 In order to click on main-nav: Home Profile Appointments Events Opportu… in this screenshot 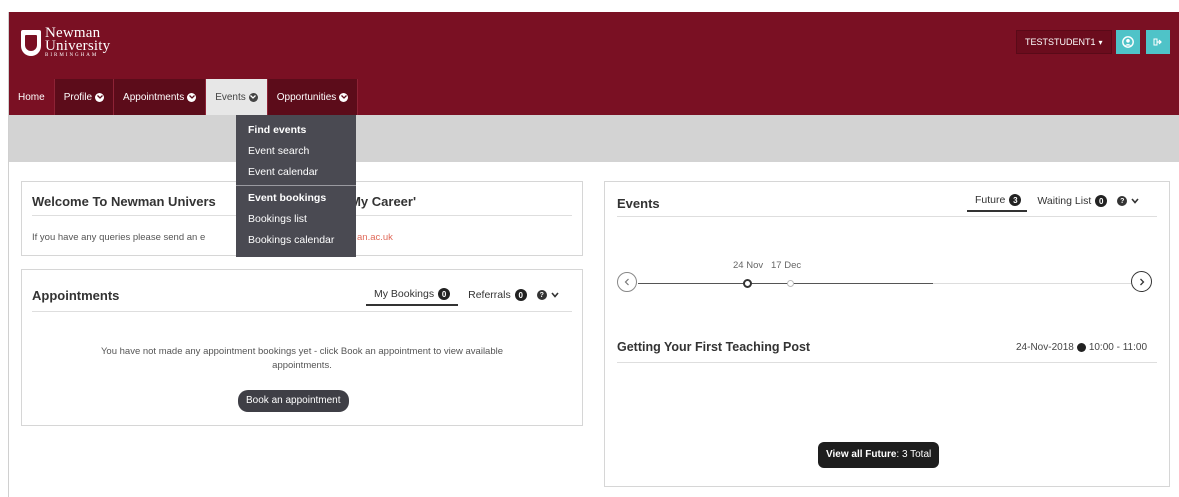, I will do `click(184, 97)`.